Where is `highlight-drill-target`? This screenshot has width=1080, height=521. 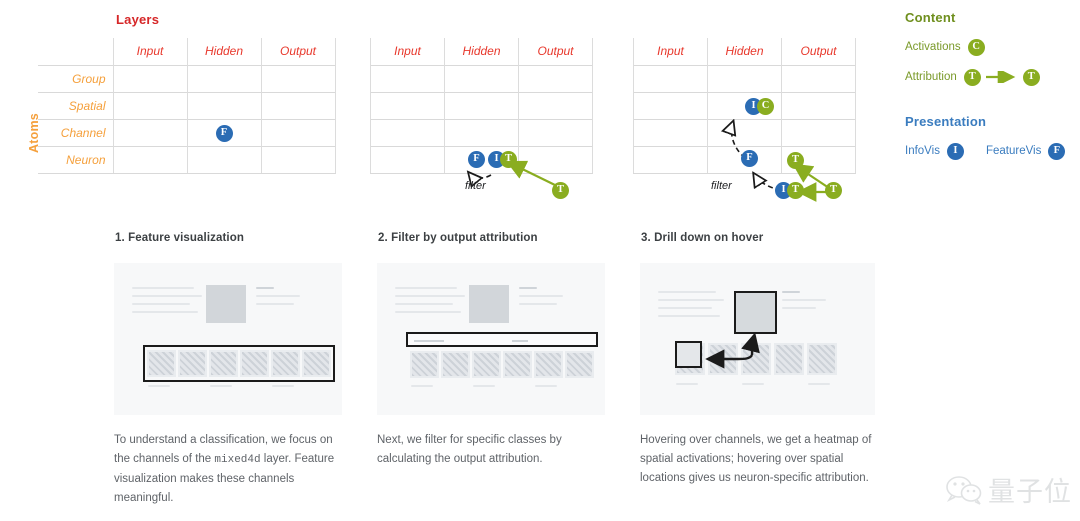 highlight-drill-target is located at coordinates (688, 354).